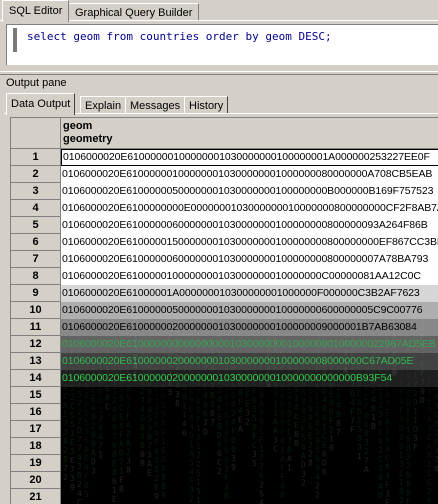 Image resolution: width=438 pixels, height=504 pixels. Describe the element at coordinates (36, 208) in the screenshot. I see `row-header: 4` at that location.